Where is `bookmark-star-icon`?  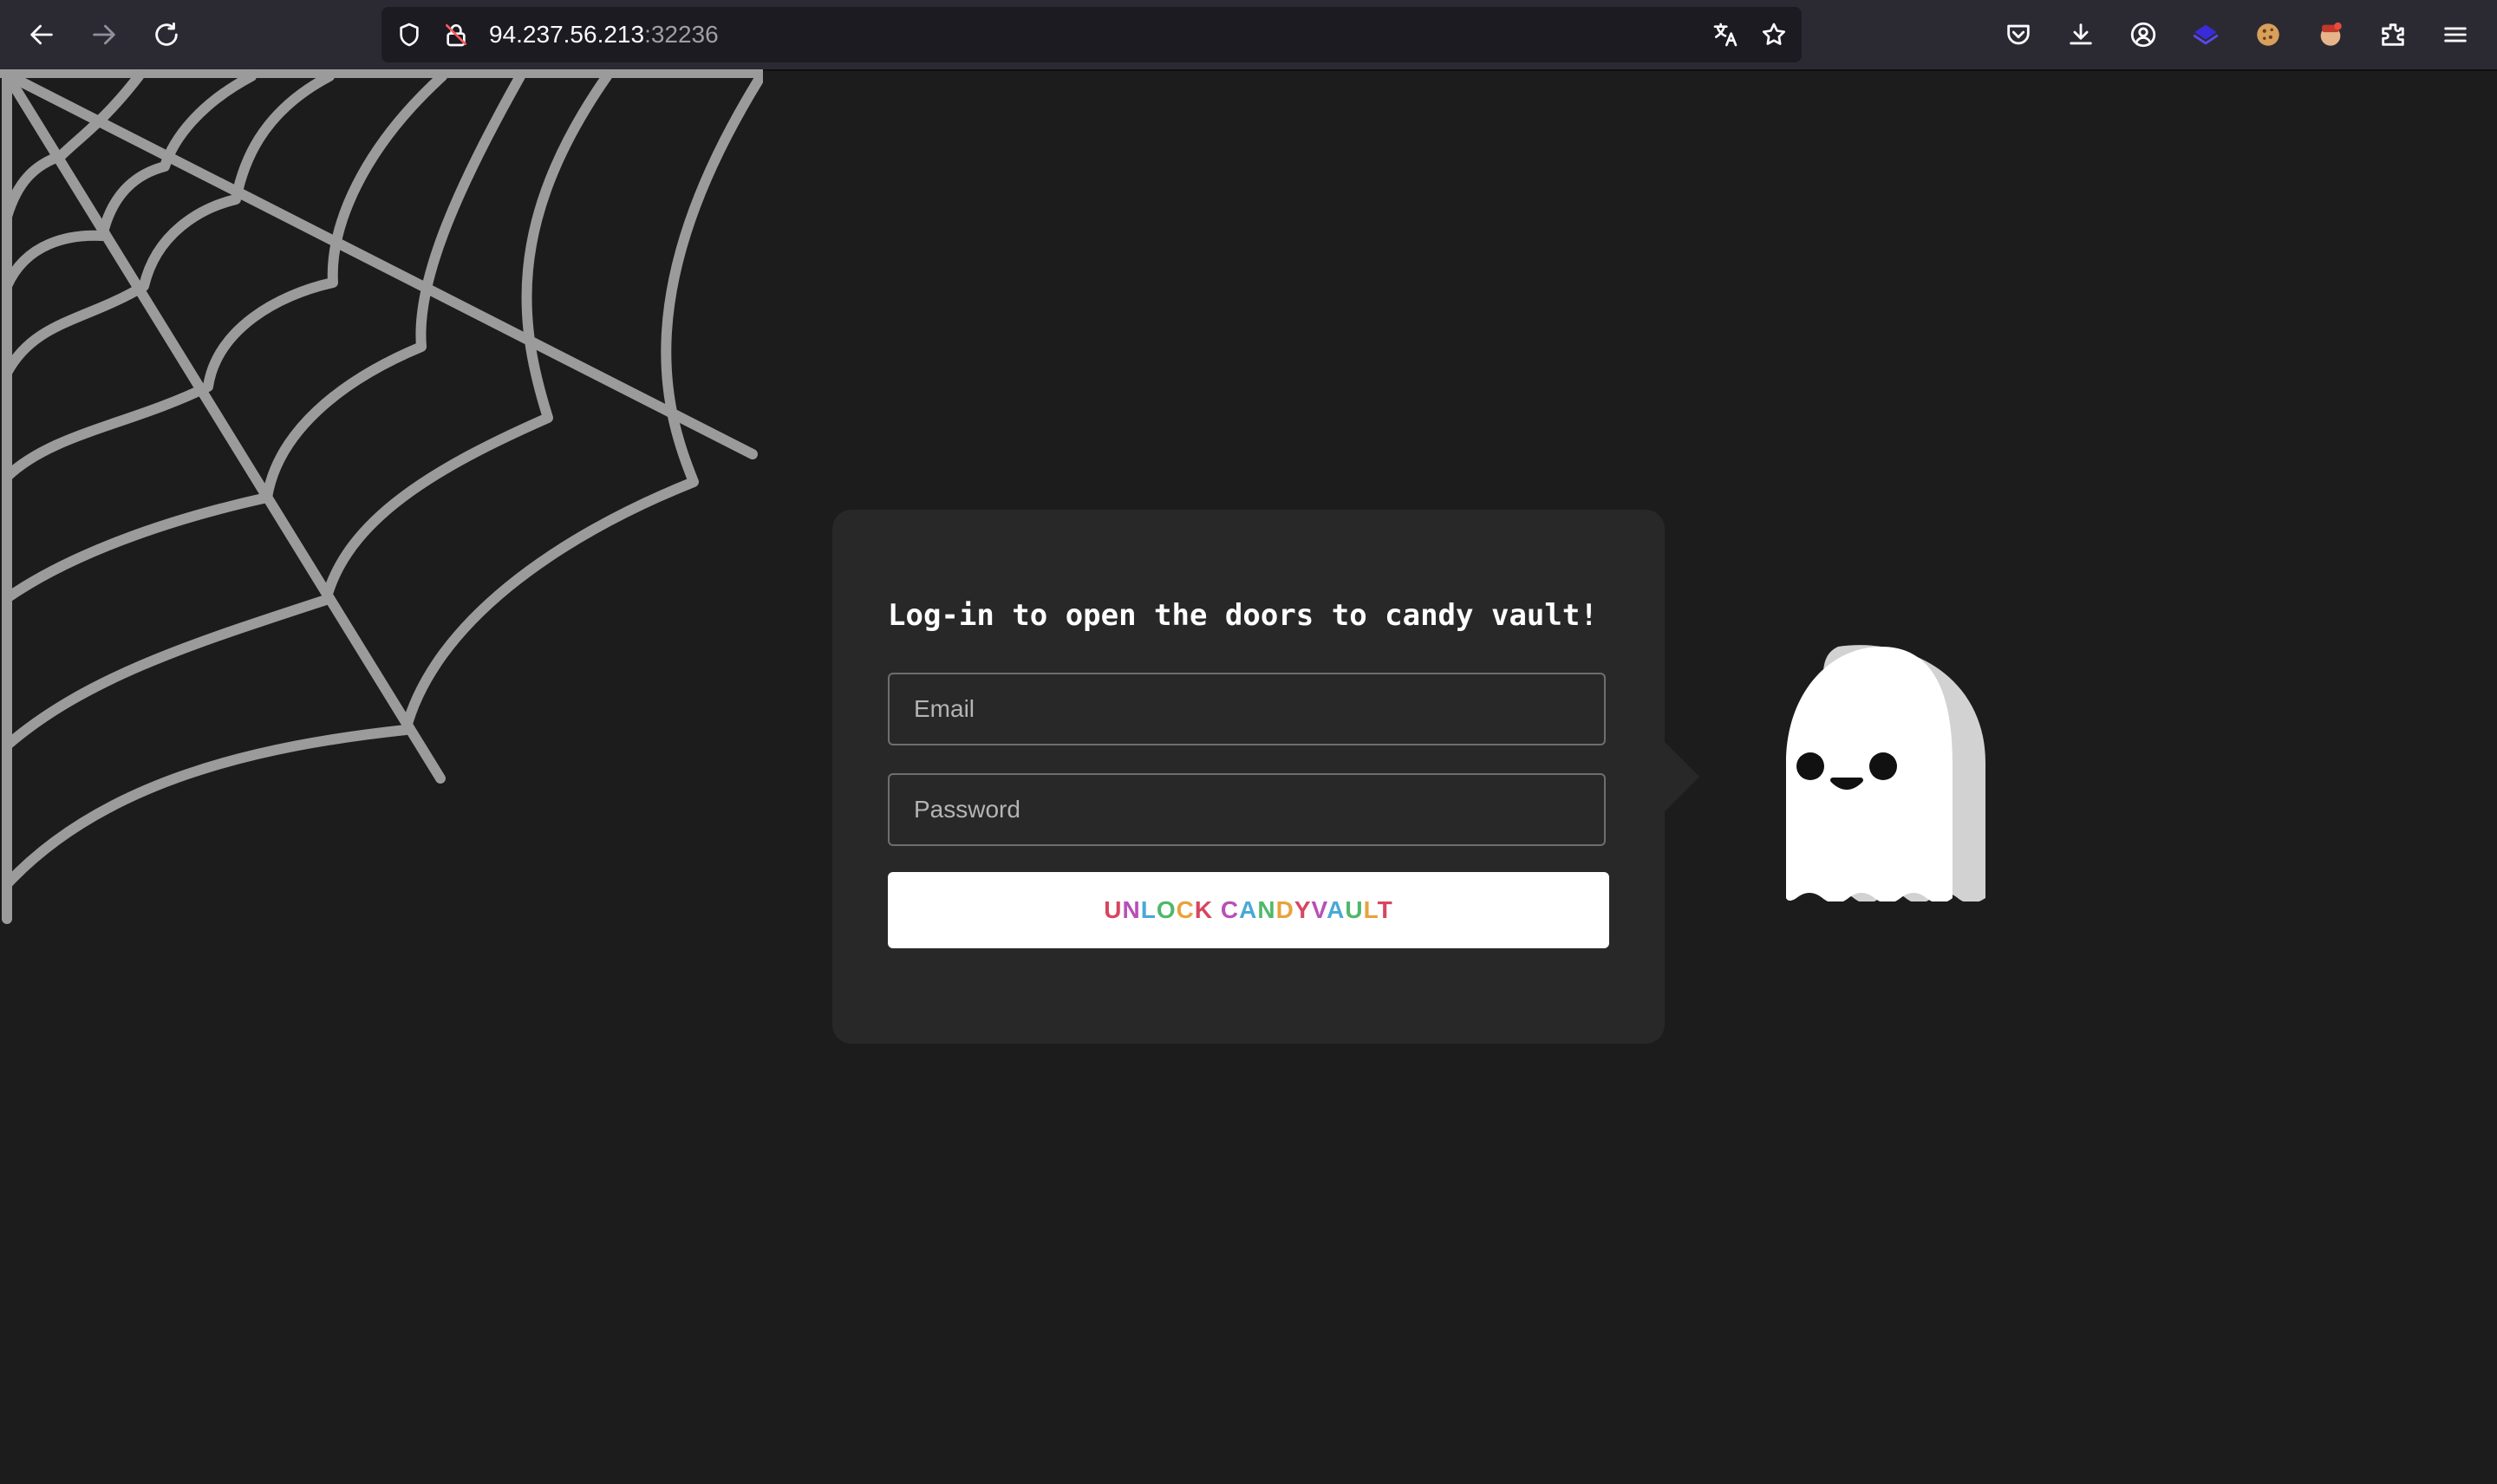
bookmark-star-icon is located at coordinates (1774, 34).